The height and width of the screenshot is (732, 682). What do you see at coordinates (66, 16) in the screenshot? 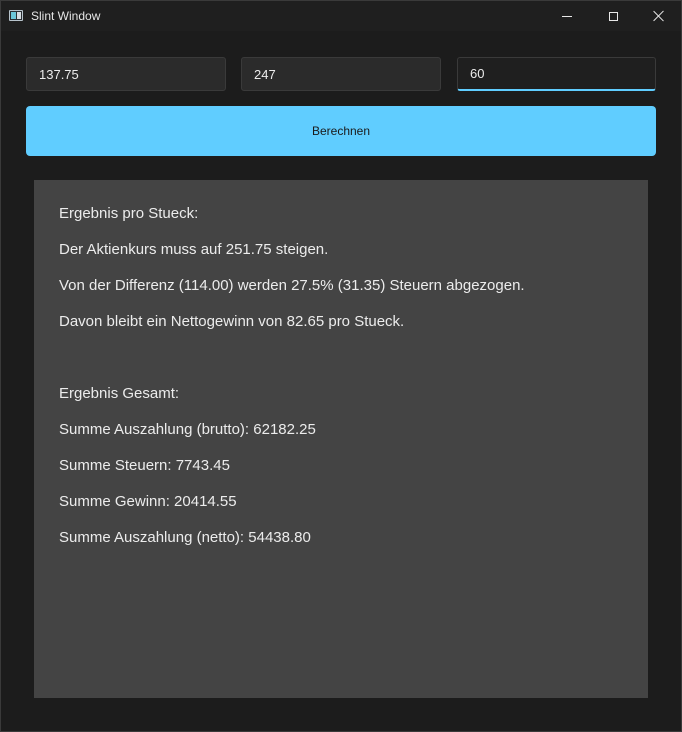
I see `window-title: Slint Window` at bounding box center [66, 16].